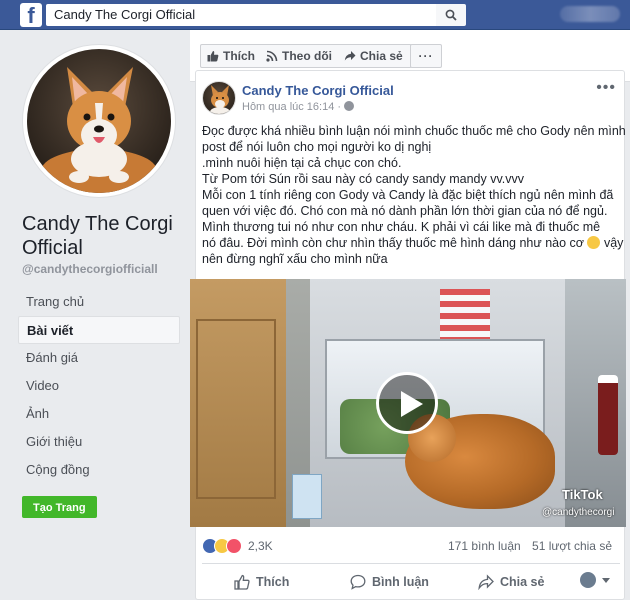  I want to click on sidebar-item-reviews: Đánh giá, so click(99, 358).